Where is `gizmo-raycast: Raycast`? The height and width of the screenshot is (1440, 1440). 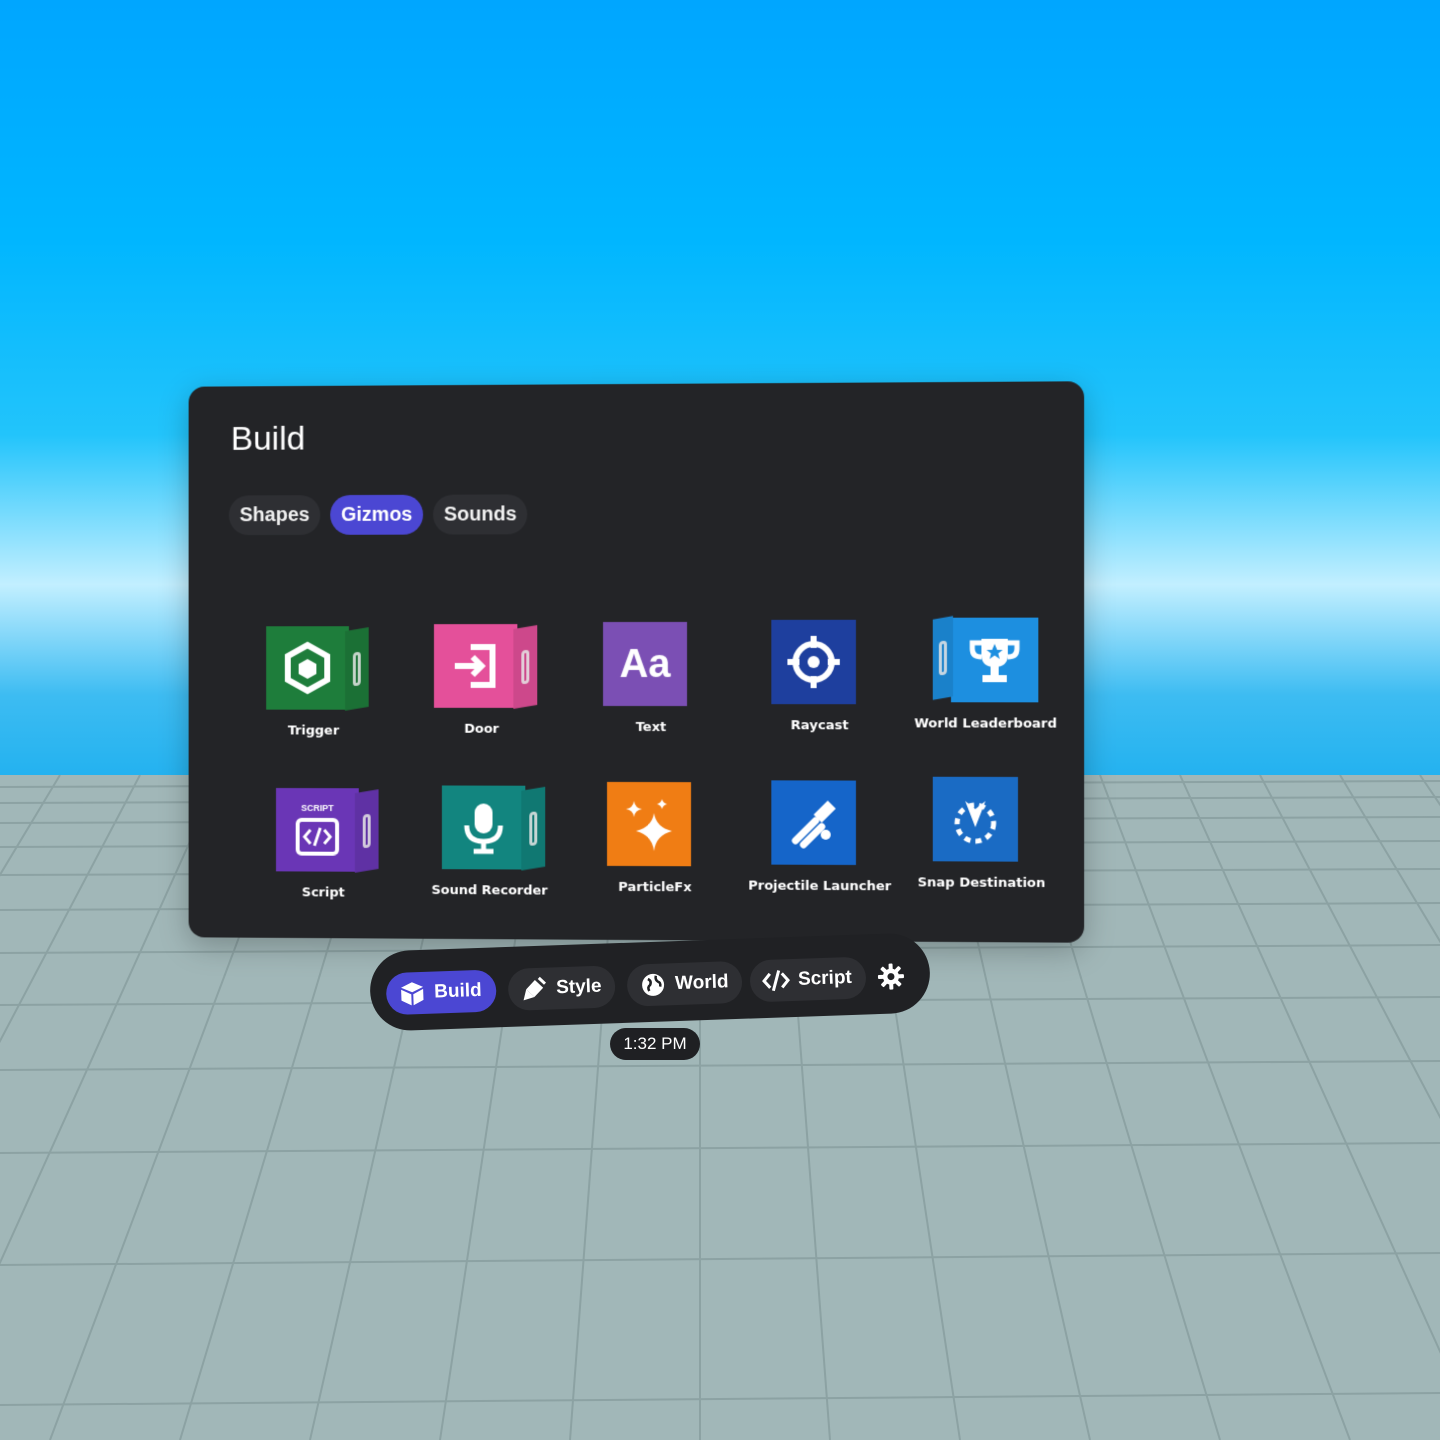
gizmo-raycast: Raycast is located at coordinates (819, 676).